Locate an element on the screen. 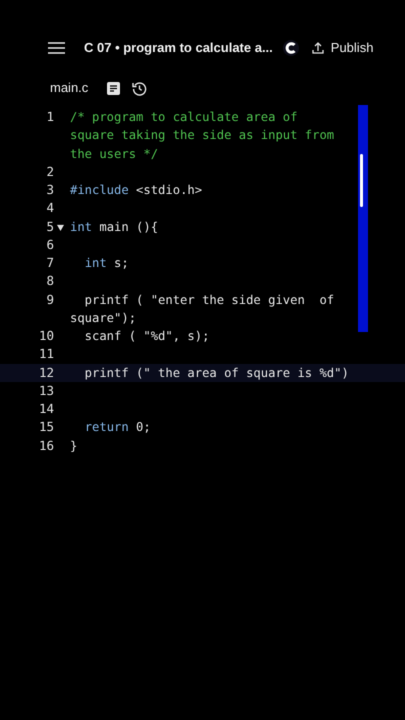 Image resolution: width=405 pixels, height=720 pixels. line-number: 6 is located at coordinates (50, 245).